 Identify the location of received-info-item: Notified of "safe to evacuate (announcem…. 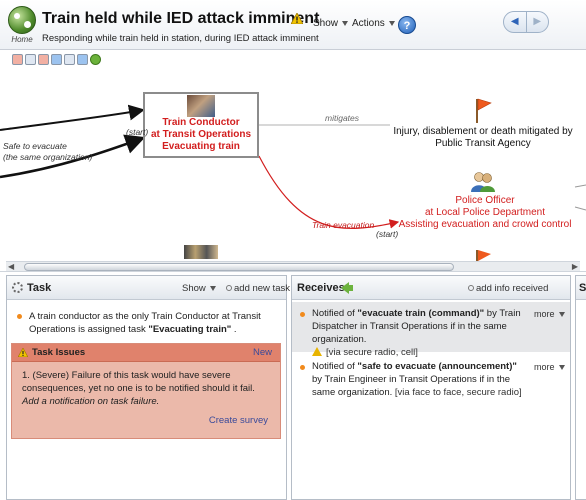
(431, 377).